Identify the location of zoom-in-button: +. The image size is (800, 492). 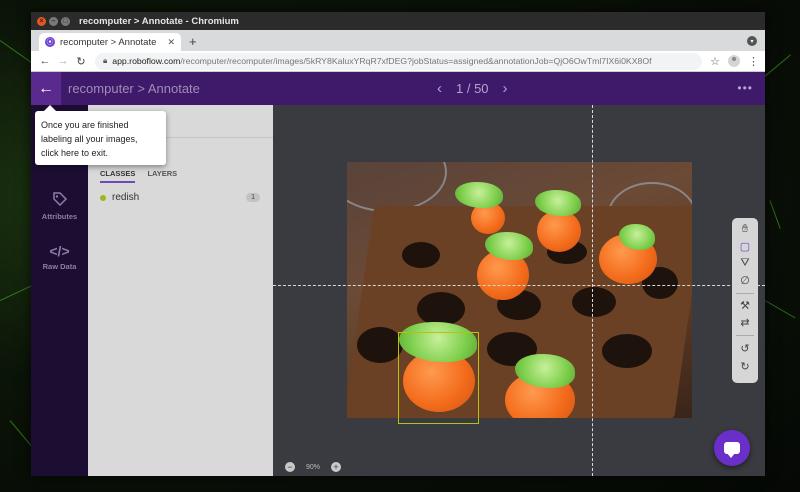
(336, 467).